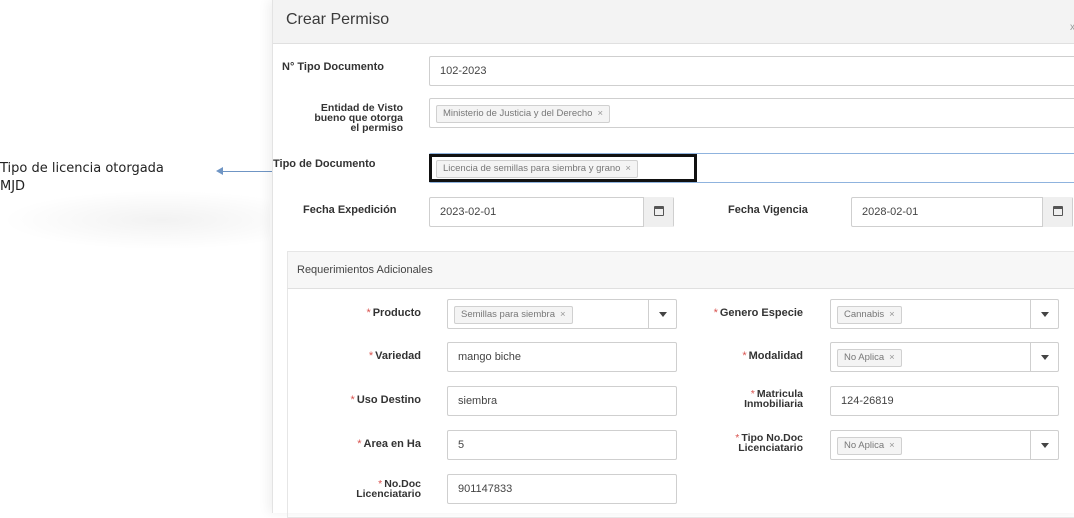 The image size is (1074, 518). Describe the element at coordinates (562, 489) in the screenshot. I see `no-doc-input: 901147833` at that location.